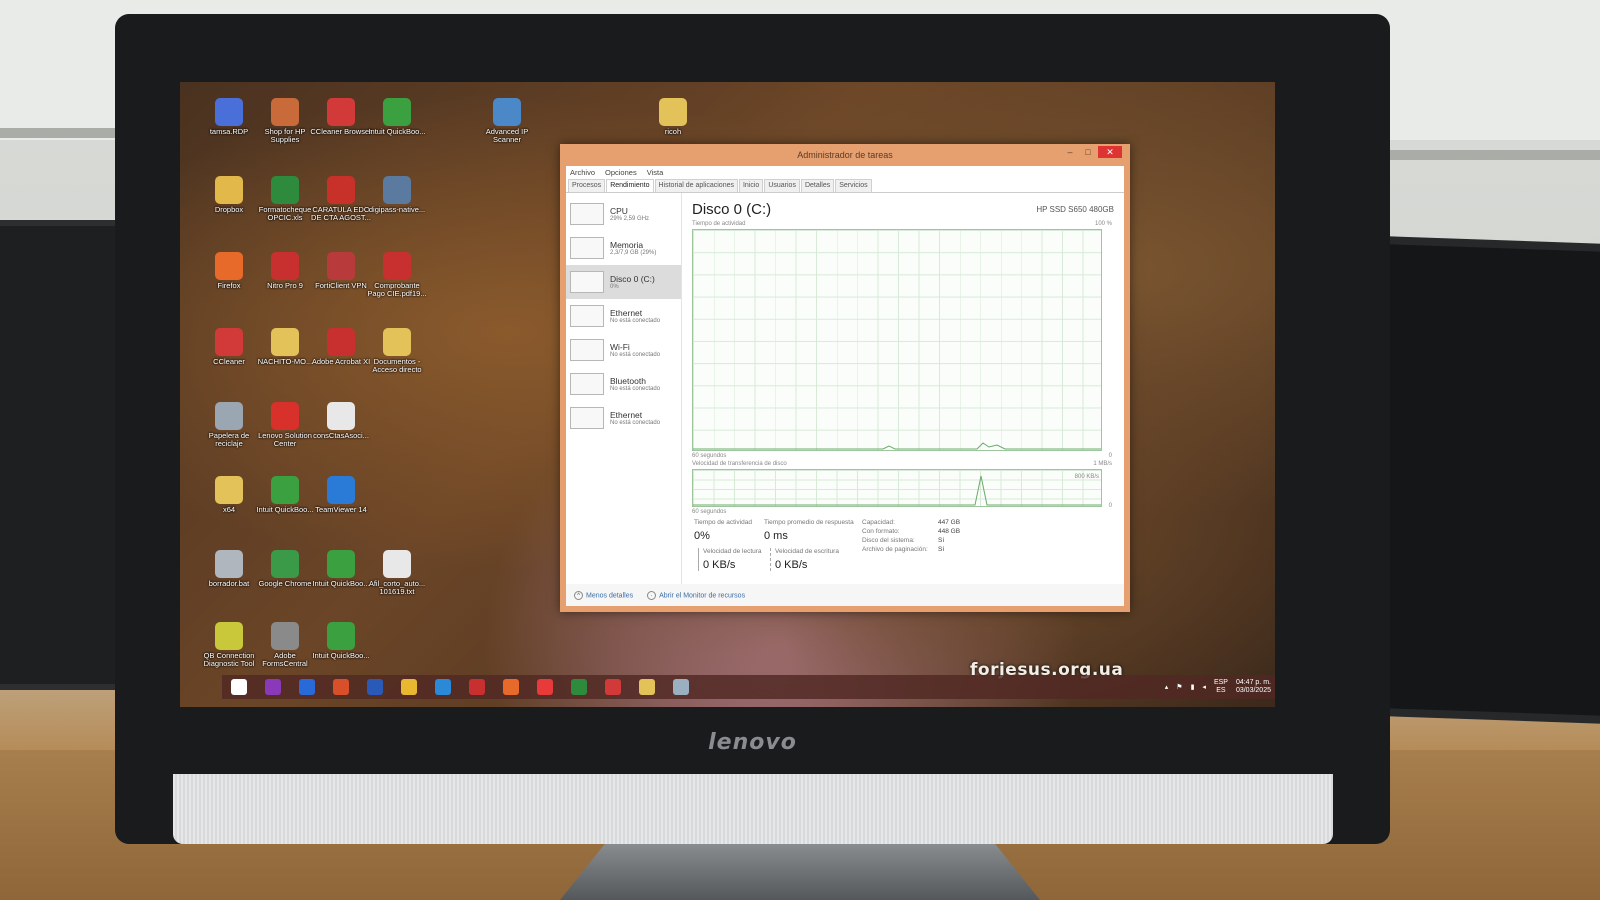 The width and height of the screenshot is (1600, 900). I want to click on menu-vista: Vista, so click(655, 172).